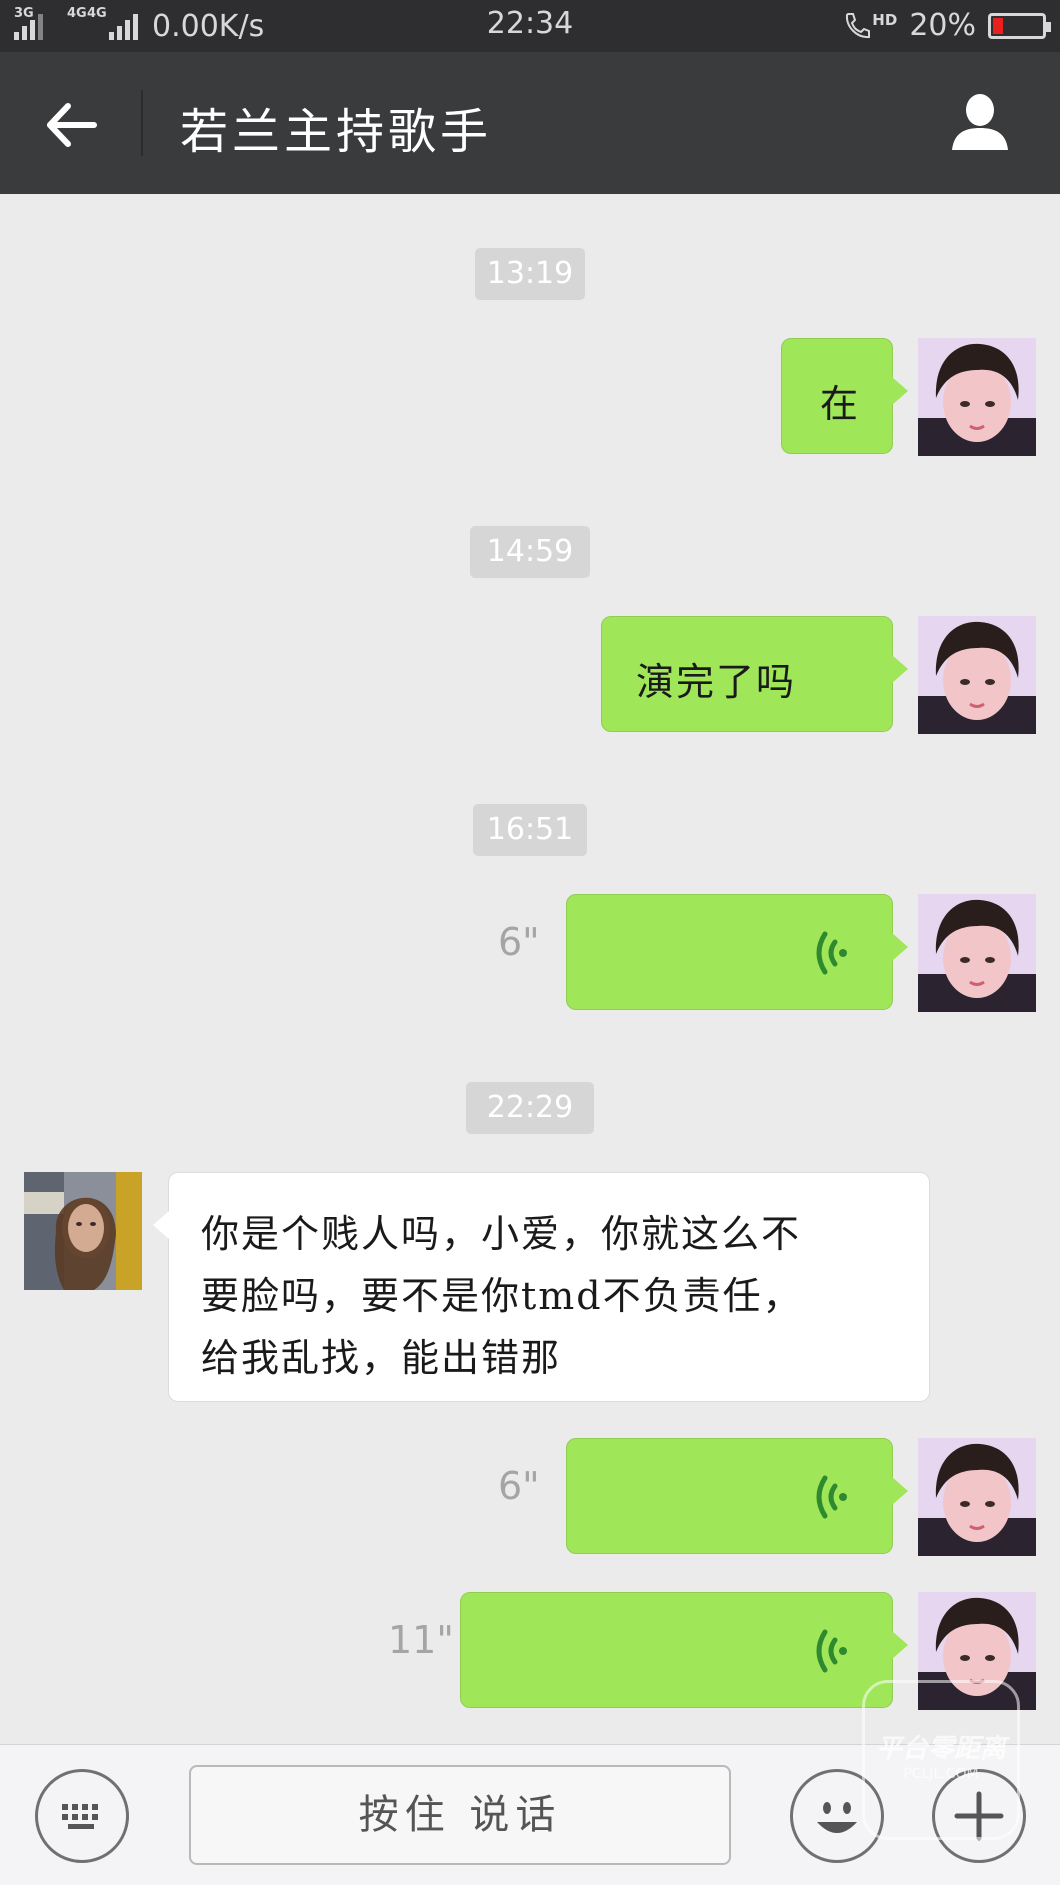 This screenshot has width=1060, height=1885. Describe the element at coordinates (530, 552) in the screenshot. I see `timestamp: 14:59` at that location.